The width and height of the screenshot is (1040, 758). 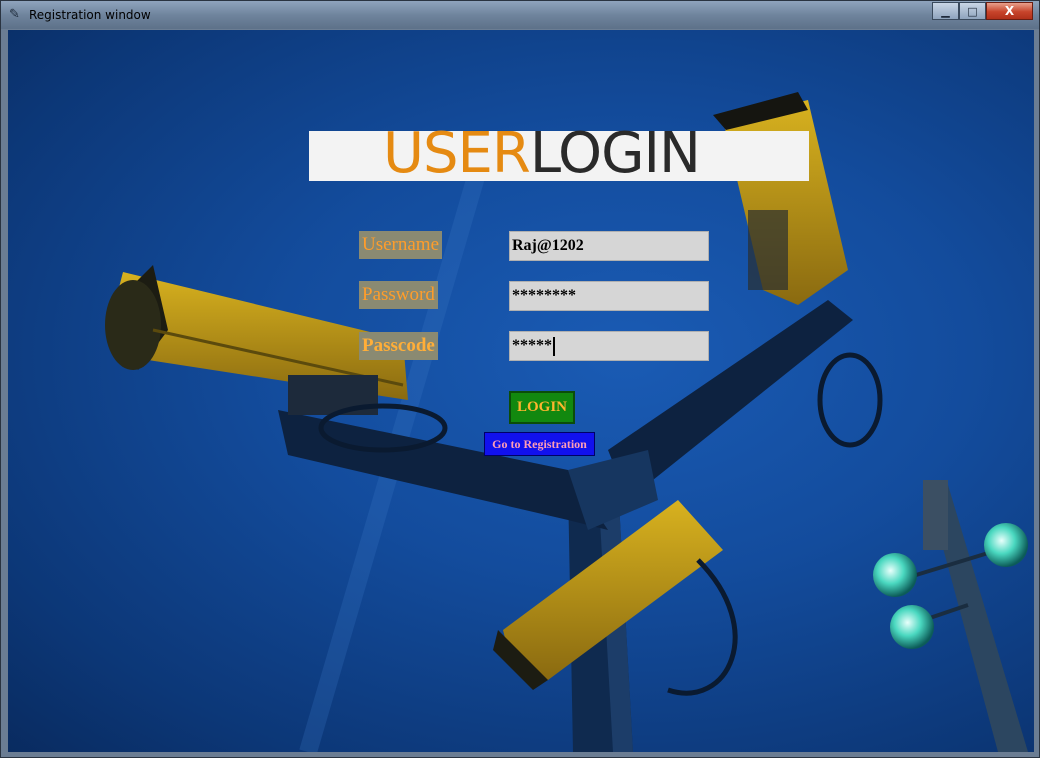 What do you see at coordinates (90, 15) in the screenshot?
I see `window-title: Registration window` at bounding box center [90, 15].